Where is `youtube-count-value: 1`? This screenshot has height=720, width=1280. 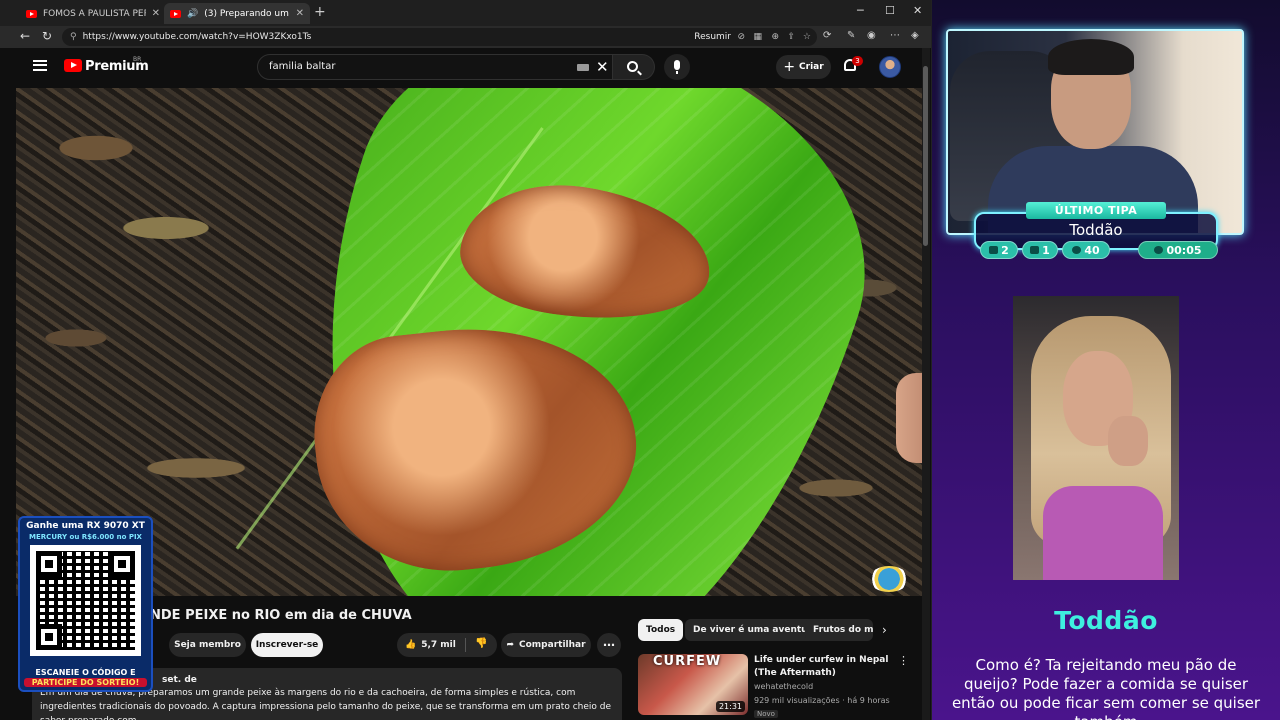 youtube-count-value: 1 is located at coordinates (1046, 250).